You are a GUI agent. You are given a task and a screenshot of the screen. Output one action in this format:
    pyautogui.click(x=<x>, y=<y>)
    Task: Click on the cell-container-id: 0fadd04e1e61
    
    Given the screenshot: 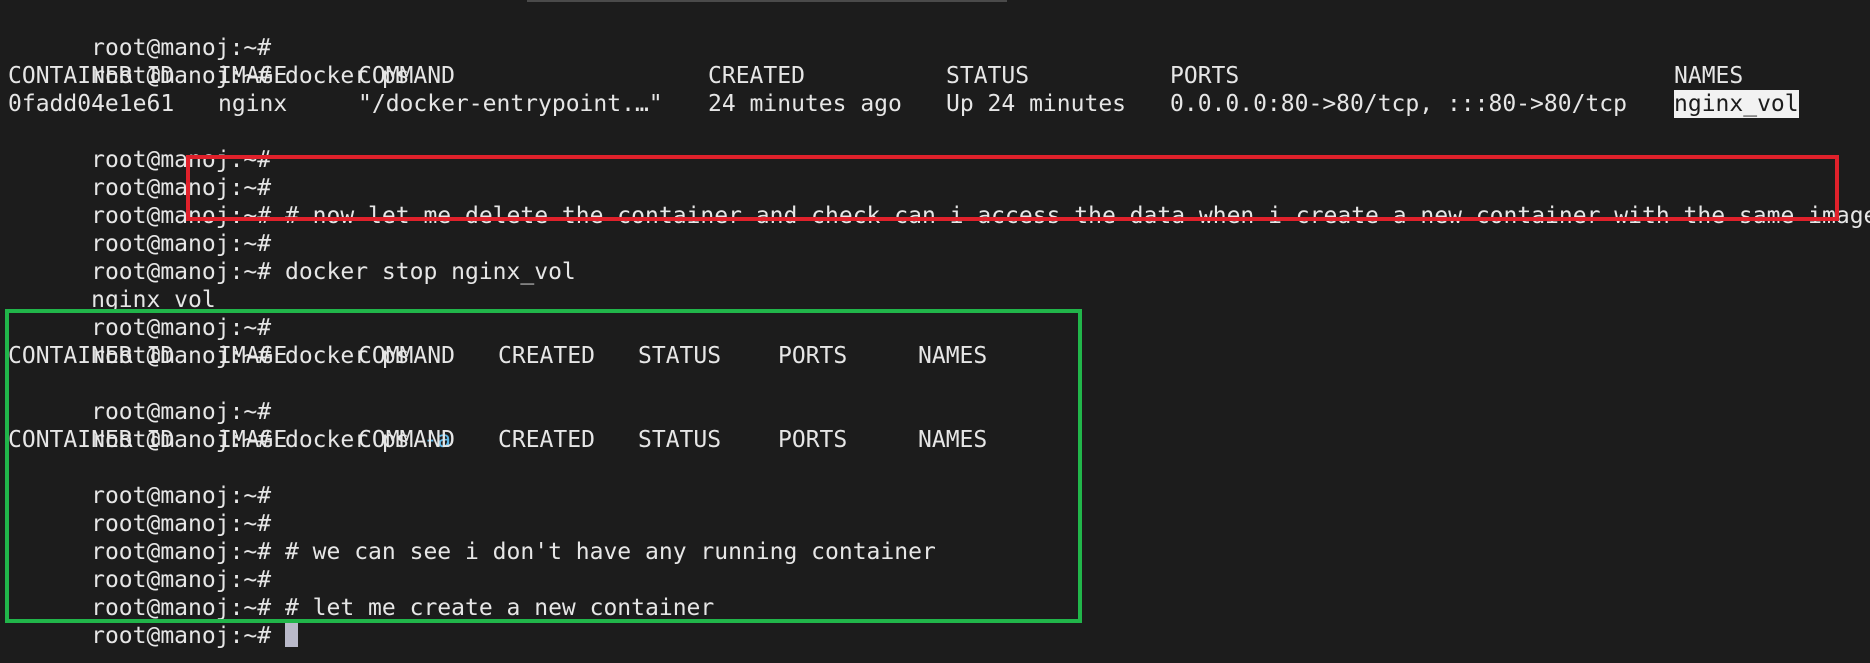 What is the action you would take?
    pyautogui.click(x=91, y=104)
    